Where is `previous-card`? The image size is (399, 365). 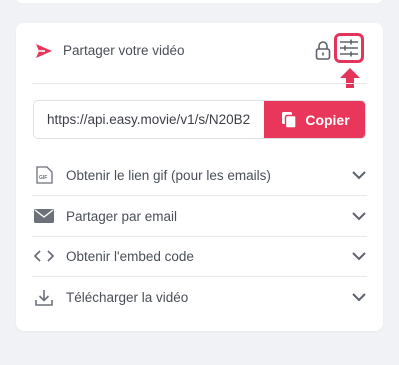
previous-card is located at coordinates (199, 1).